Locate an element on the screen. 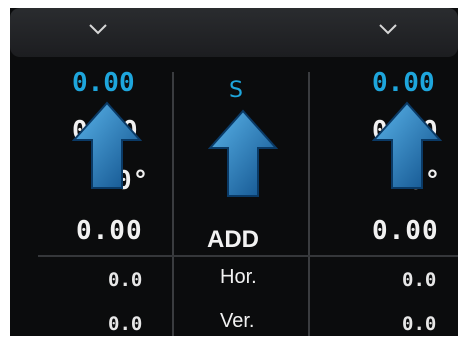  right-ver-value: 0.0 is located at coordinates (419, 324).